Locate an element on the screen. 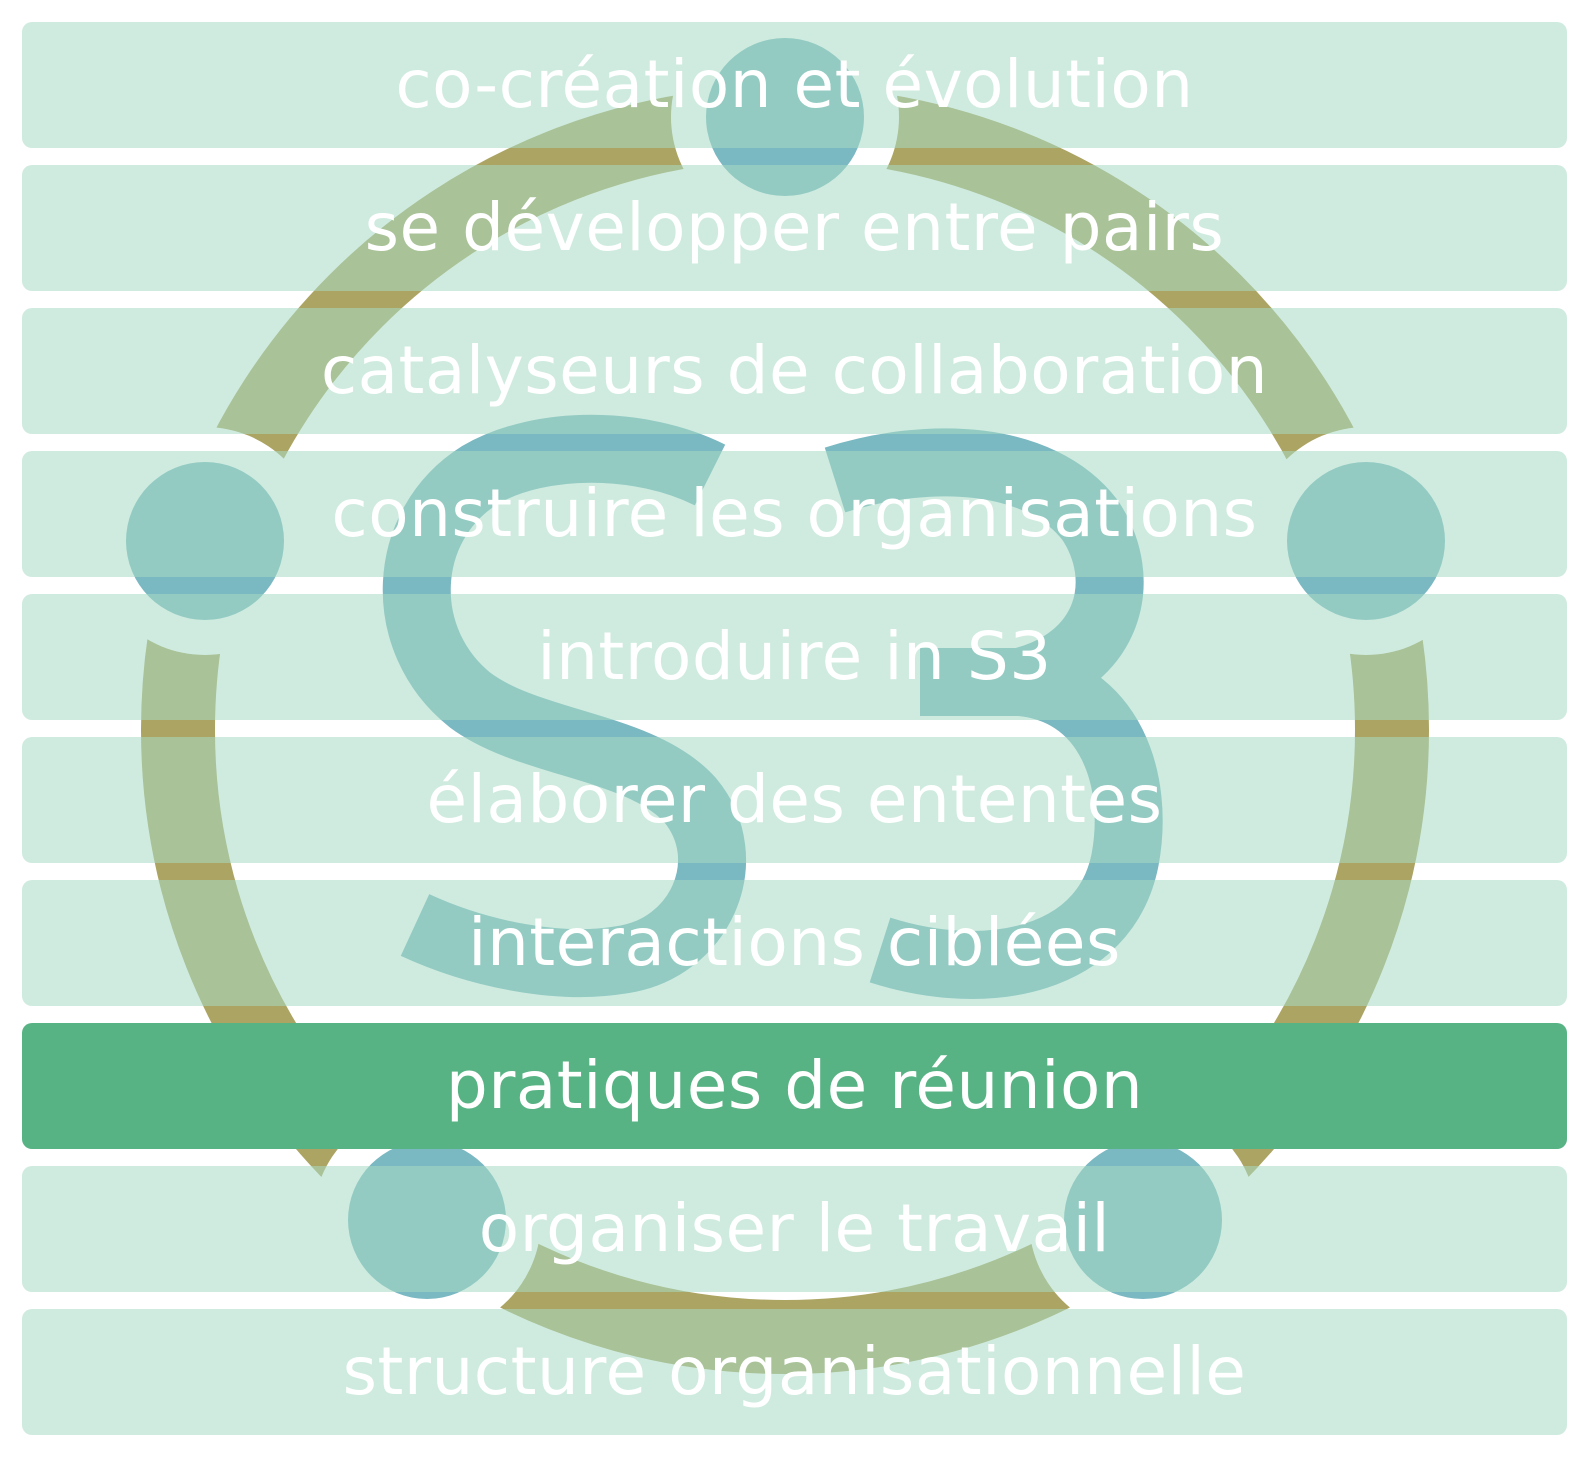  band-elaborer-des-ententes: élaborer des ententes is located at coordinates (794, 800).